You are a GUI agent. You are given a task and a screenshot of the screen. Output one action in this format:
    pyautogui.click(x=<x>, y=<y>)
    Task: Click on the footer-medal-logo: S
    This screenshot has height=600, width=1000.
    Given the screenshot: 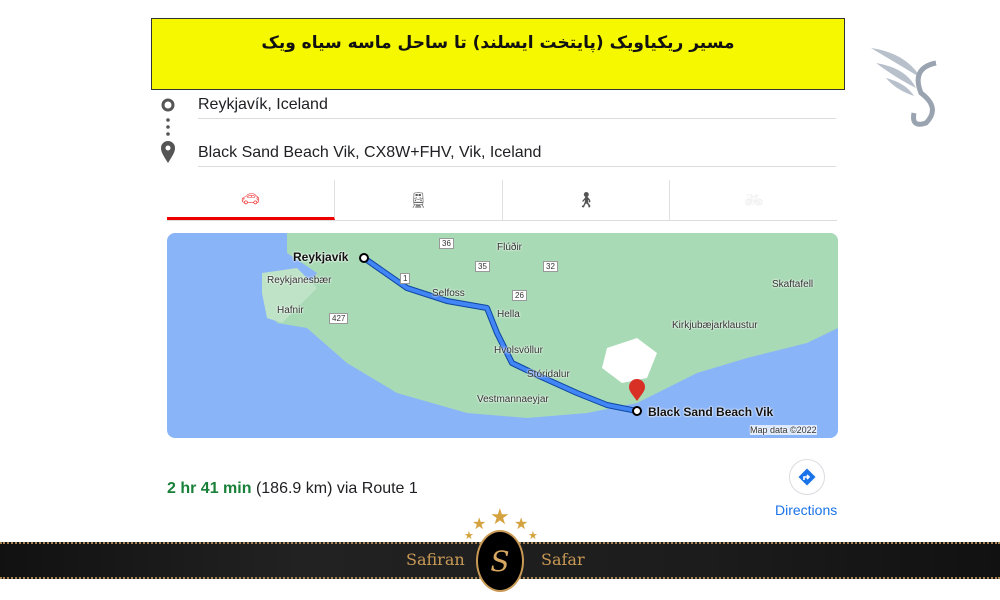 What is the action you would take?
    pyautogui.click(x=500, y=561)
    